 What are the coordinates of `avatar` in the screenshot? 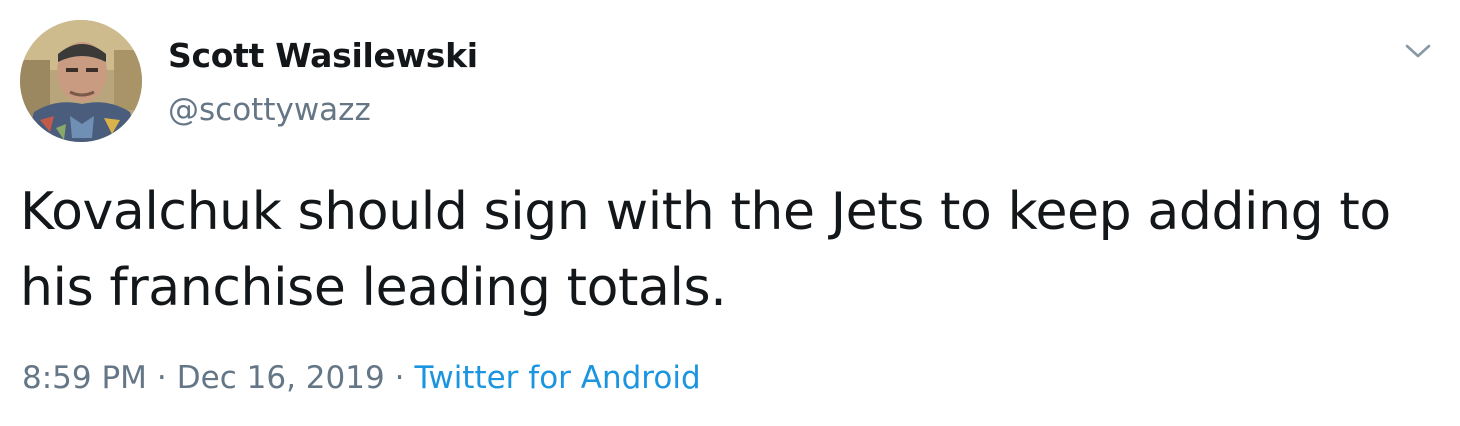 It's located at (81, 81).